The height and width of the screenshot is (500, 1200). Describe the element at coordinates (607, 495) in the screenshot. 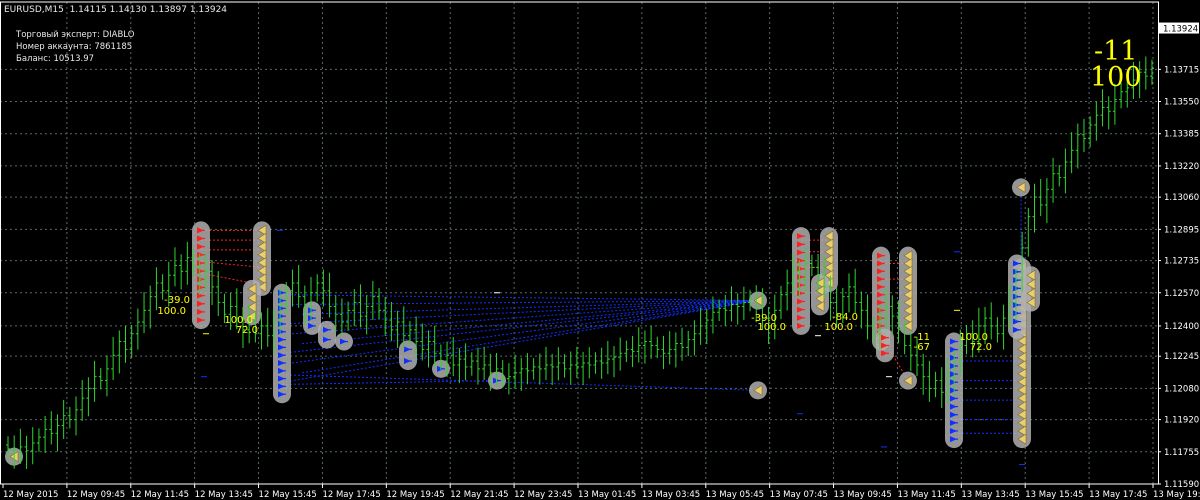

I see `x-tick-label: 13 May 01:45` at that location.